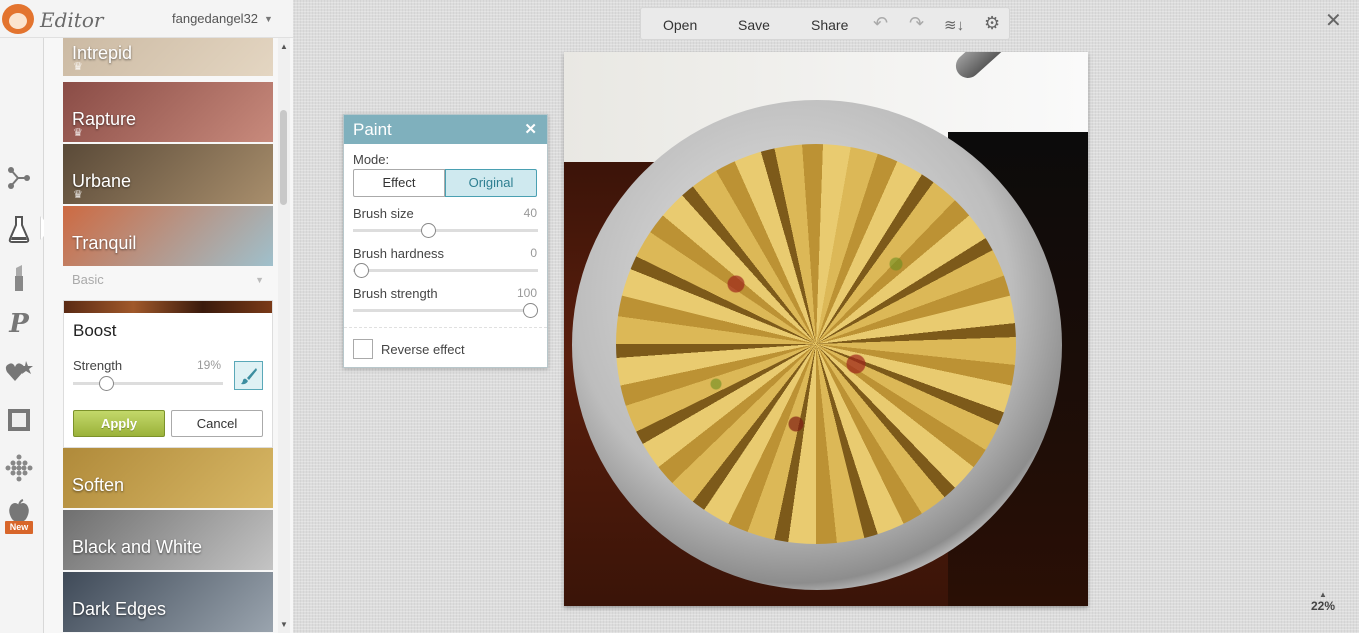 The height and width of the screenshot is (633, 1359). Describe the element at coordinates (137, 547) in the screenshot. I see `effect-label: Black and White` at that location.